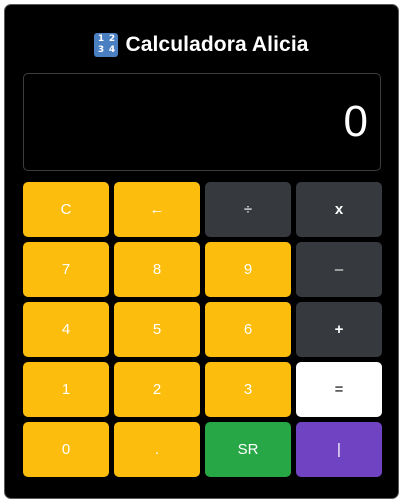 The image size is (405, 504). What do you see at coordinates (157, 209) in the screenshot?
I see `backspace-button: ←` at bounding box center [157, 209].